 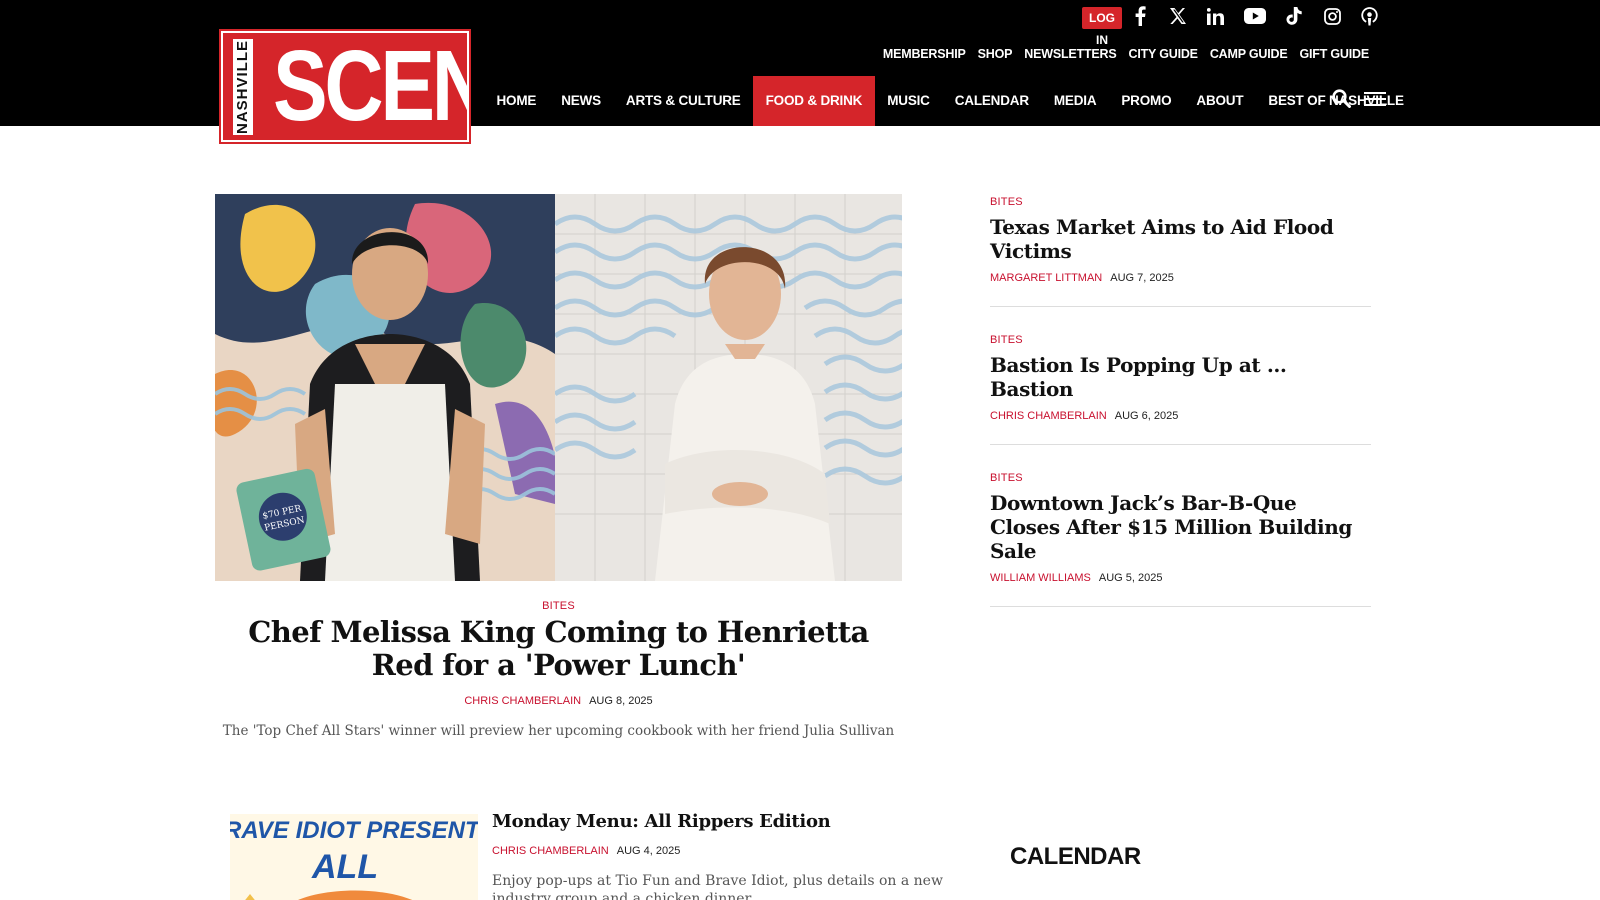 I want to click on sidebar-story-author: WILLIAM WILLIAMS, so click(x=1040, y=578).